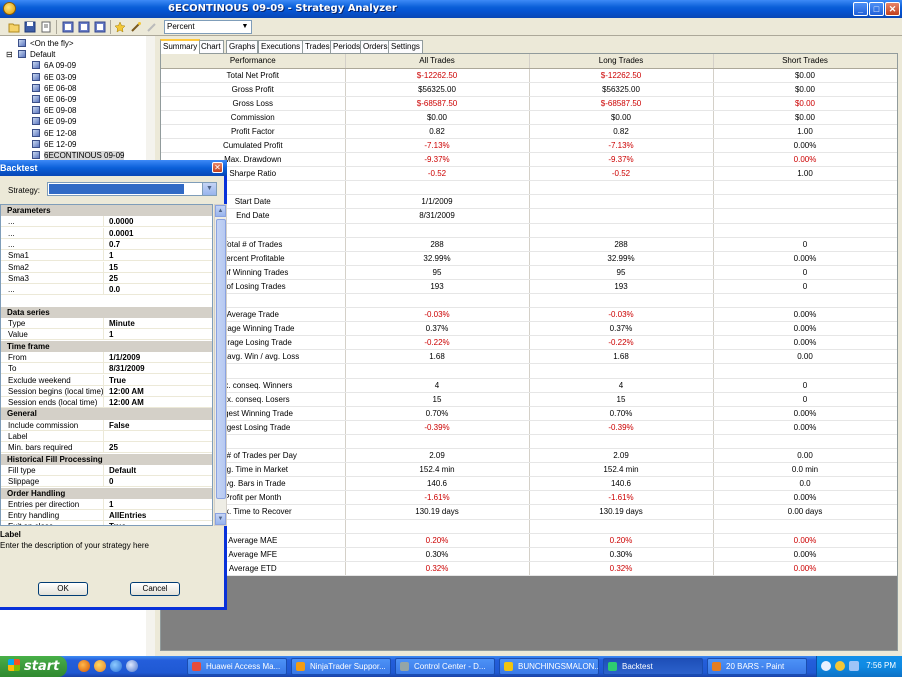 The width and height of the screenshot is (902, 677). Describe the element at coordinates (529, 357) in the screenshot. I see `table-row: Ratio avg. Win / avg. Loss 1.68 1.68 0.00` at that location.